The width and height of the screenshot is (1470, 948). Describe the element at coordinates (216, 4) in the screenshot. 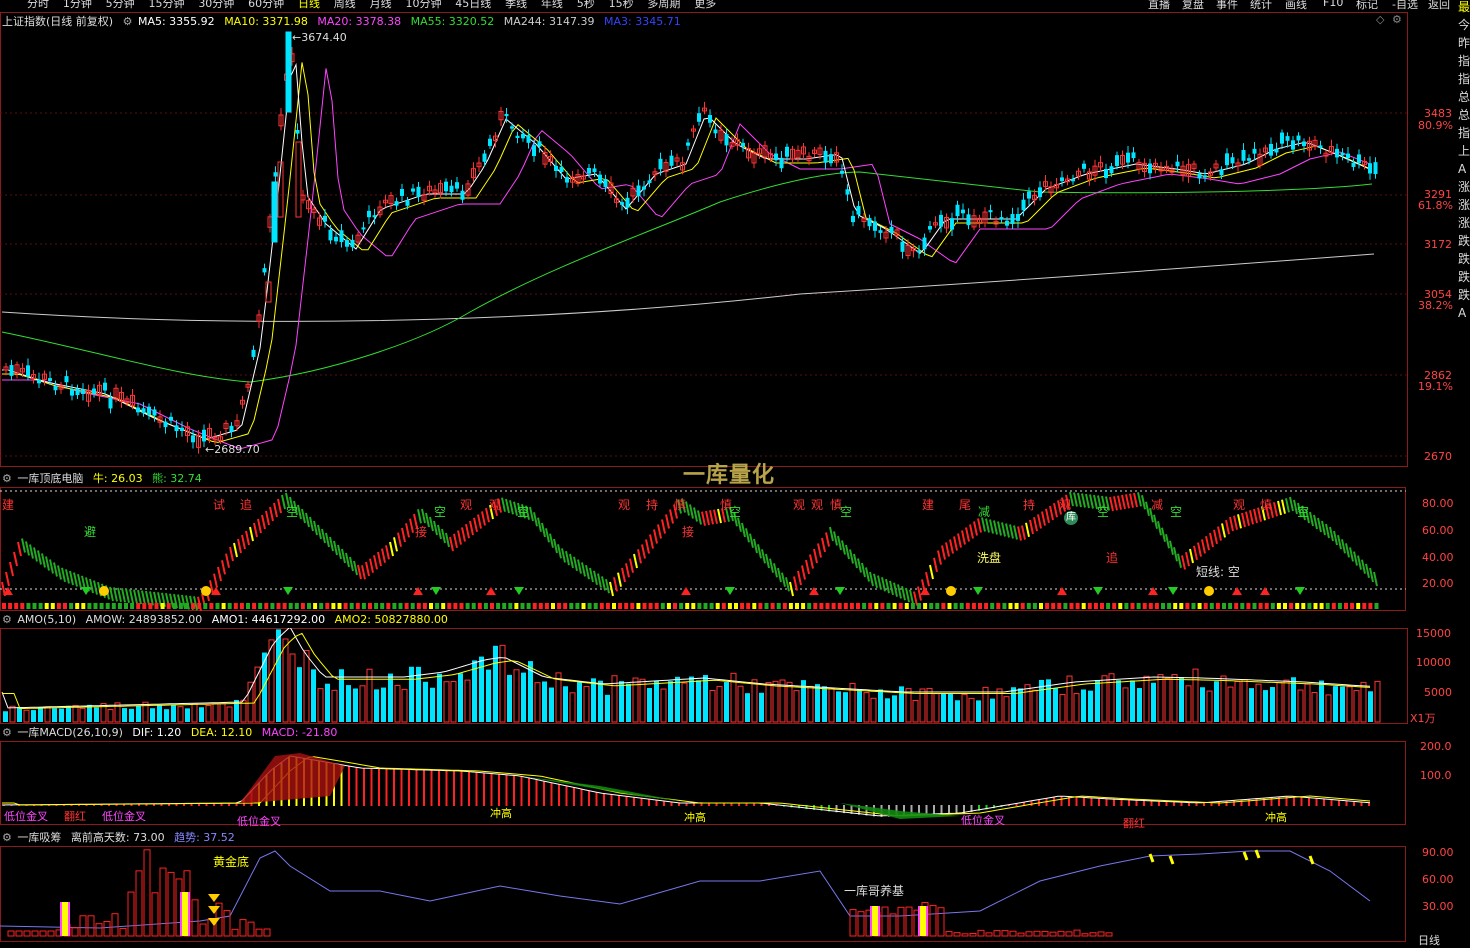

I see `tab-30min: 30分钟` at that location.